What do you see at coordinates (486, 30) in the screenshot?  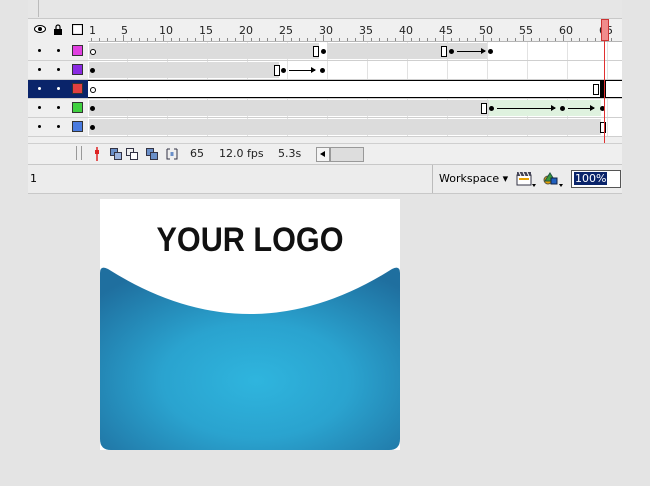 I see `ruler-label: 50` at bounding box center [486, 30].